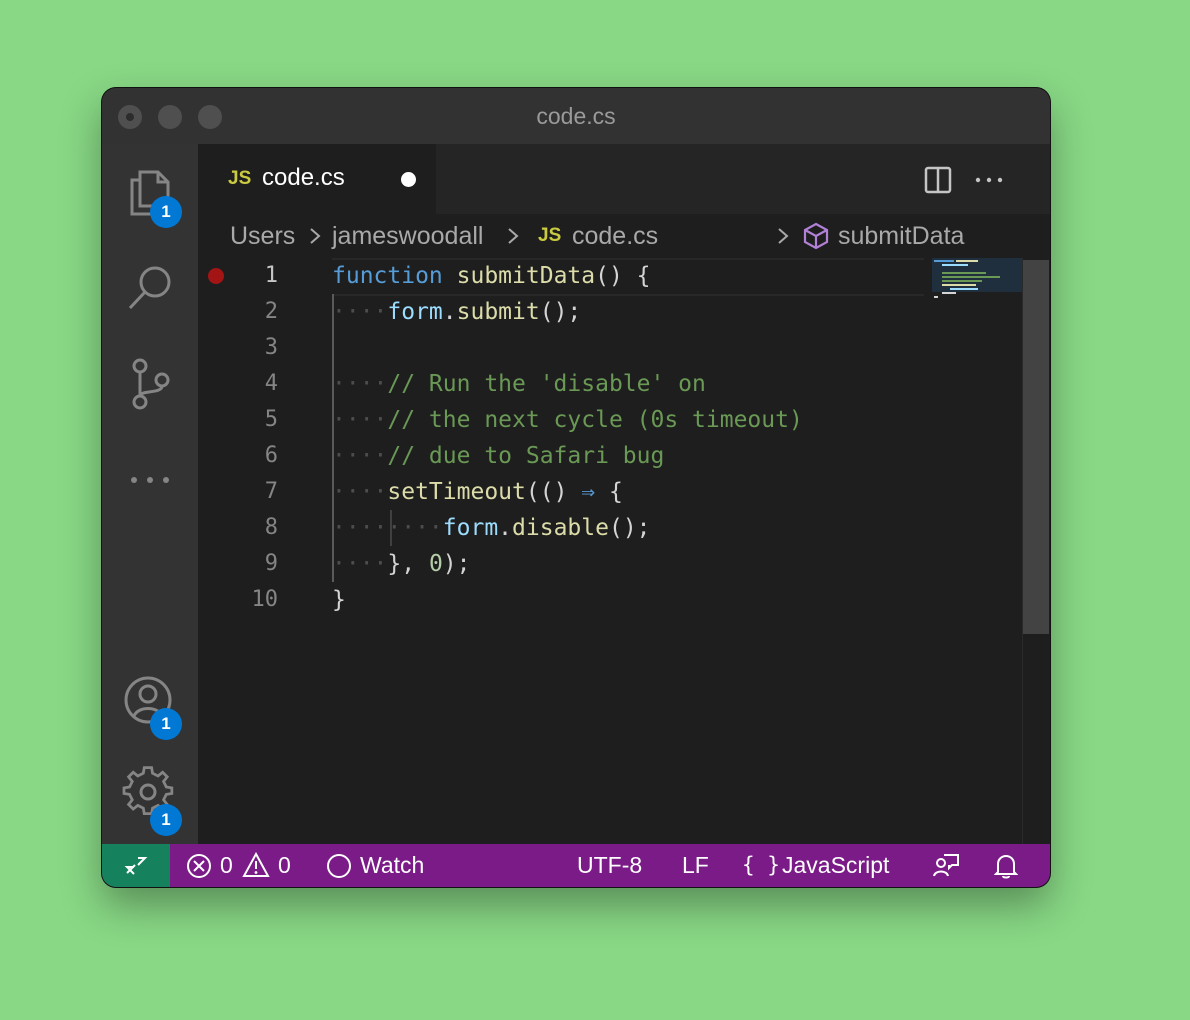  What do you see at coordinates (284, 865) in the screenshot?
I see `warning-count: 0` at bounding box center [284, 865].